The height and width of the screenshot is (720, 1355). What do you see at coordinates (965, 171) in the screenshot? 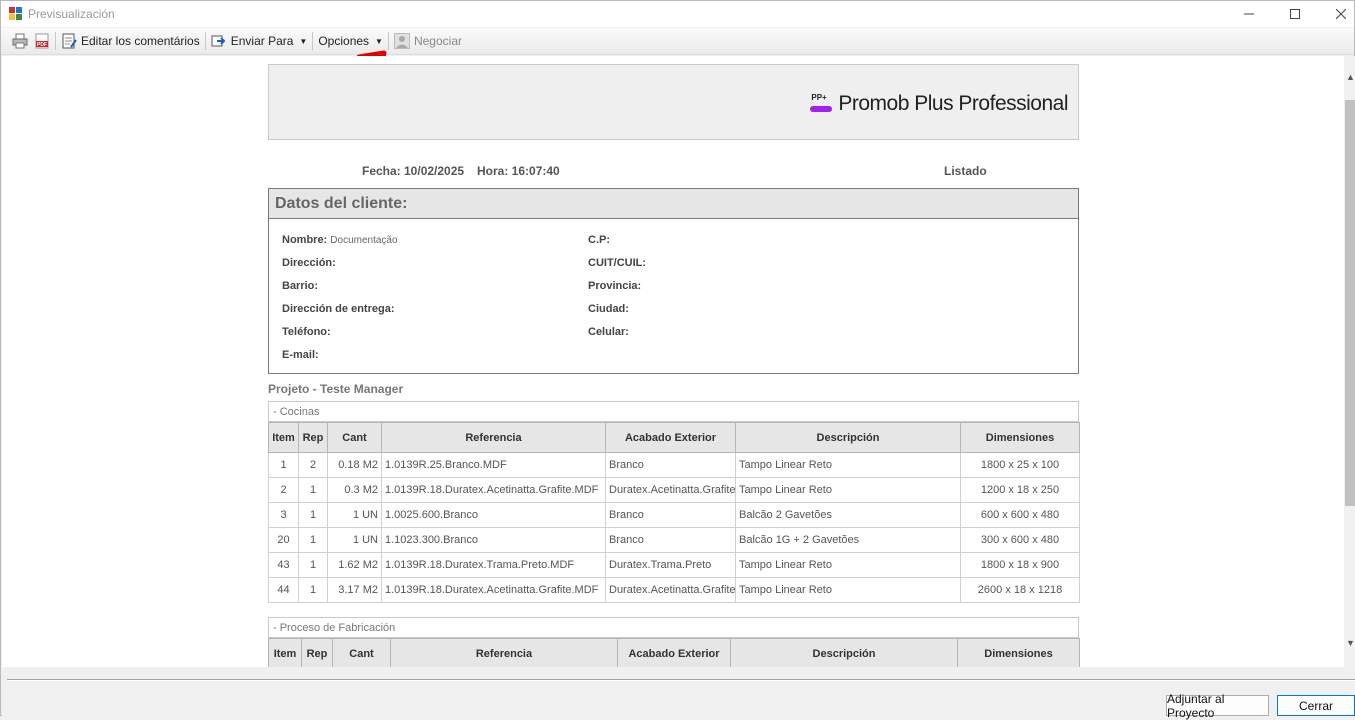
I see `report-type: Listado` at bounding box center [965, 171].